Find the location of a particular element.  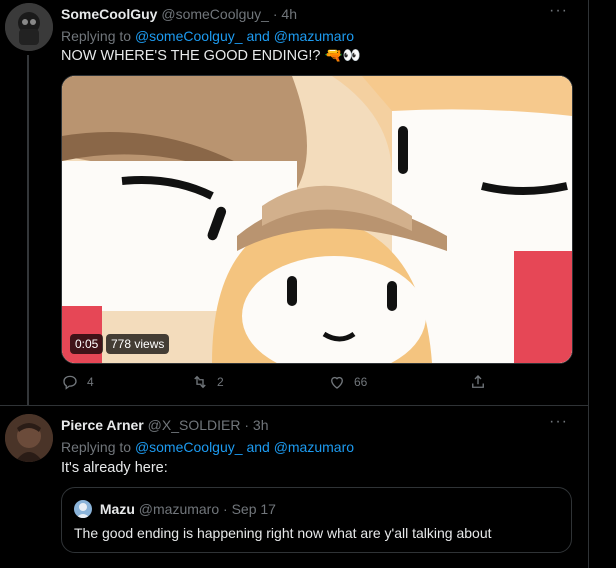

display-name: SomeCoolGuy is located at coordinates (109, 14).